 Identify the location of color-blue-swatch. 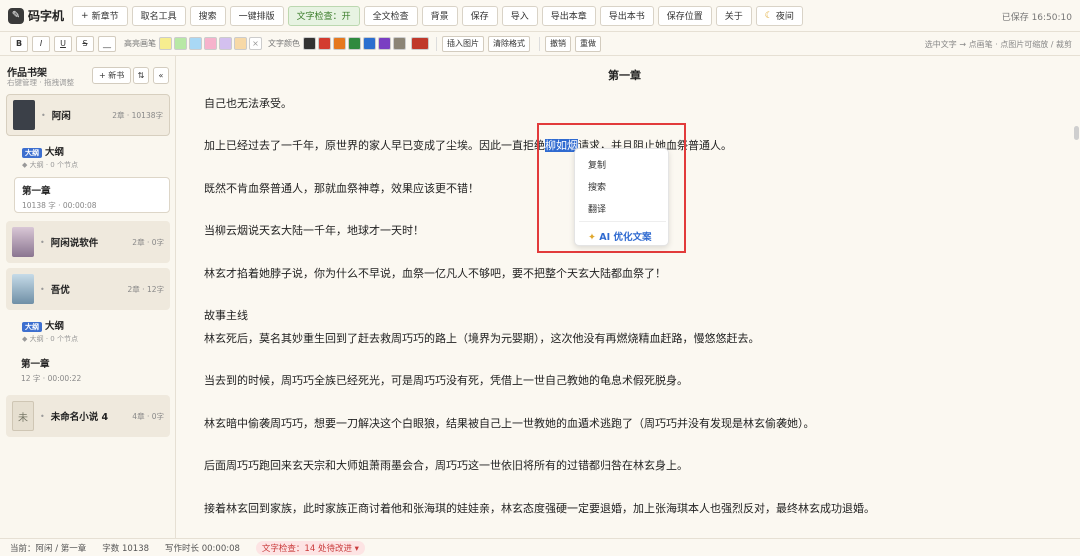
(369, 43).